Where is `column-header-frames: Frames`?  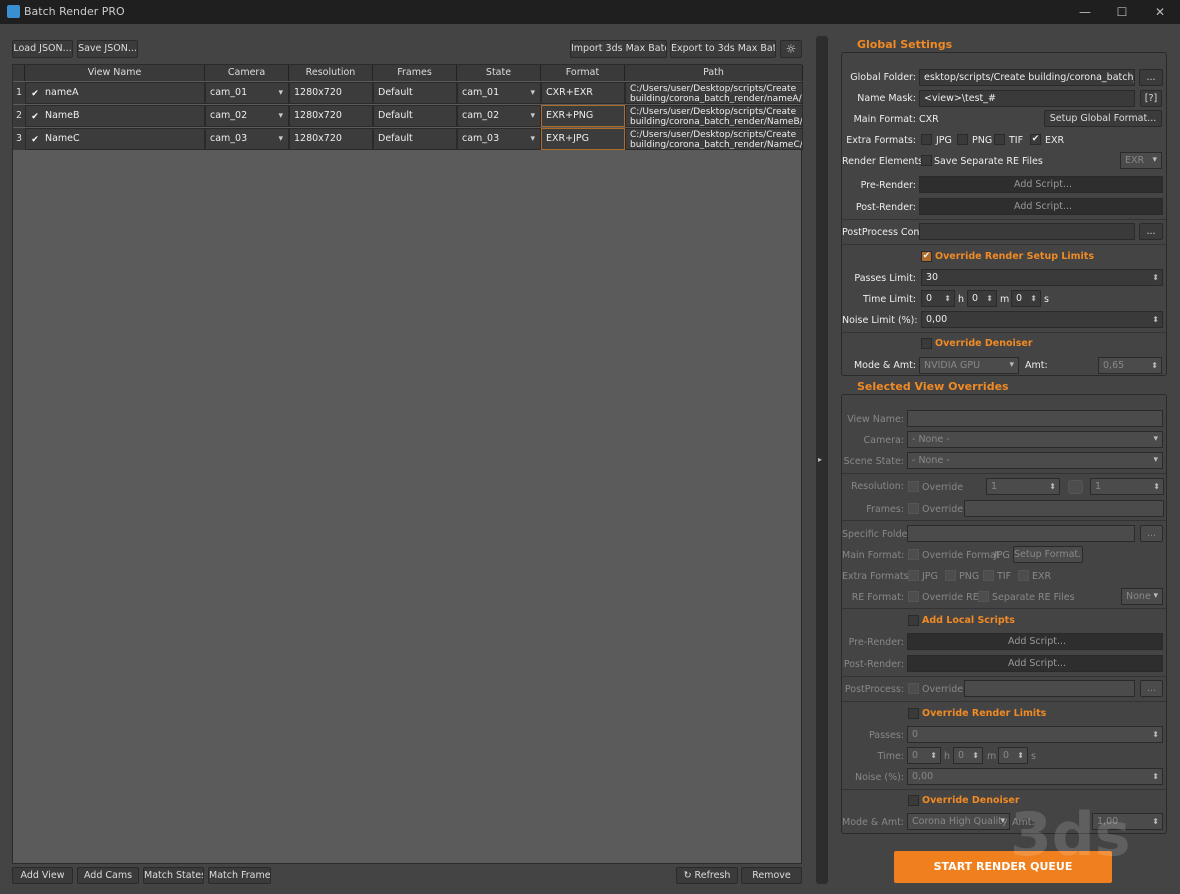 column-header-frames: Frames is located at coordinates (415, 73).